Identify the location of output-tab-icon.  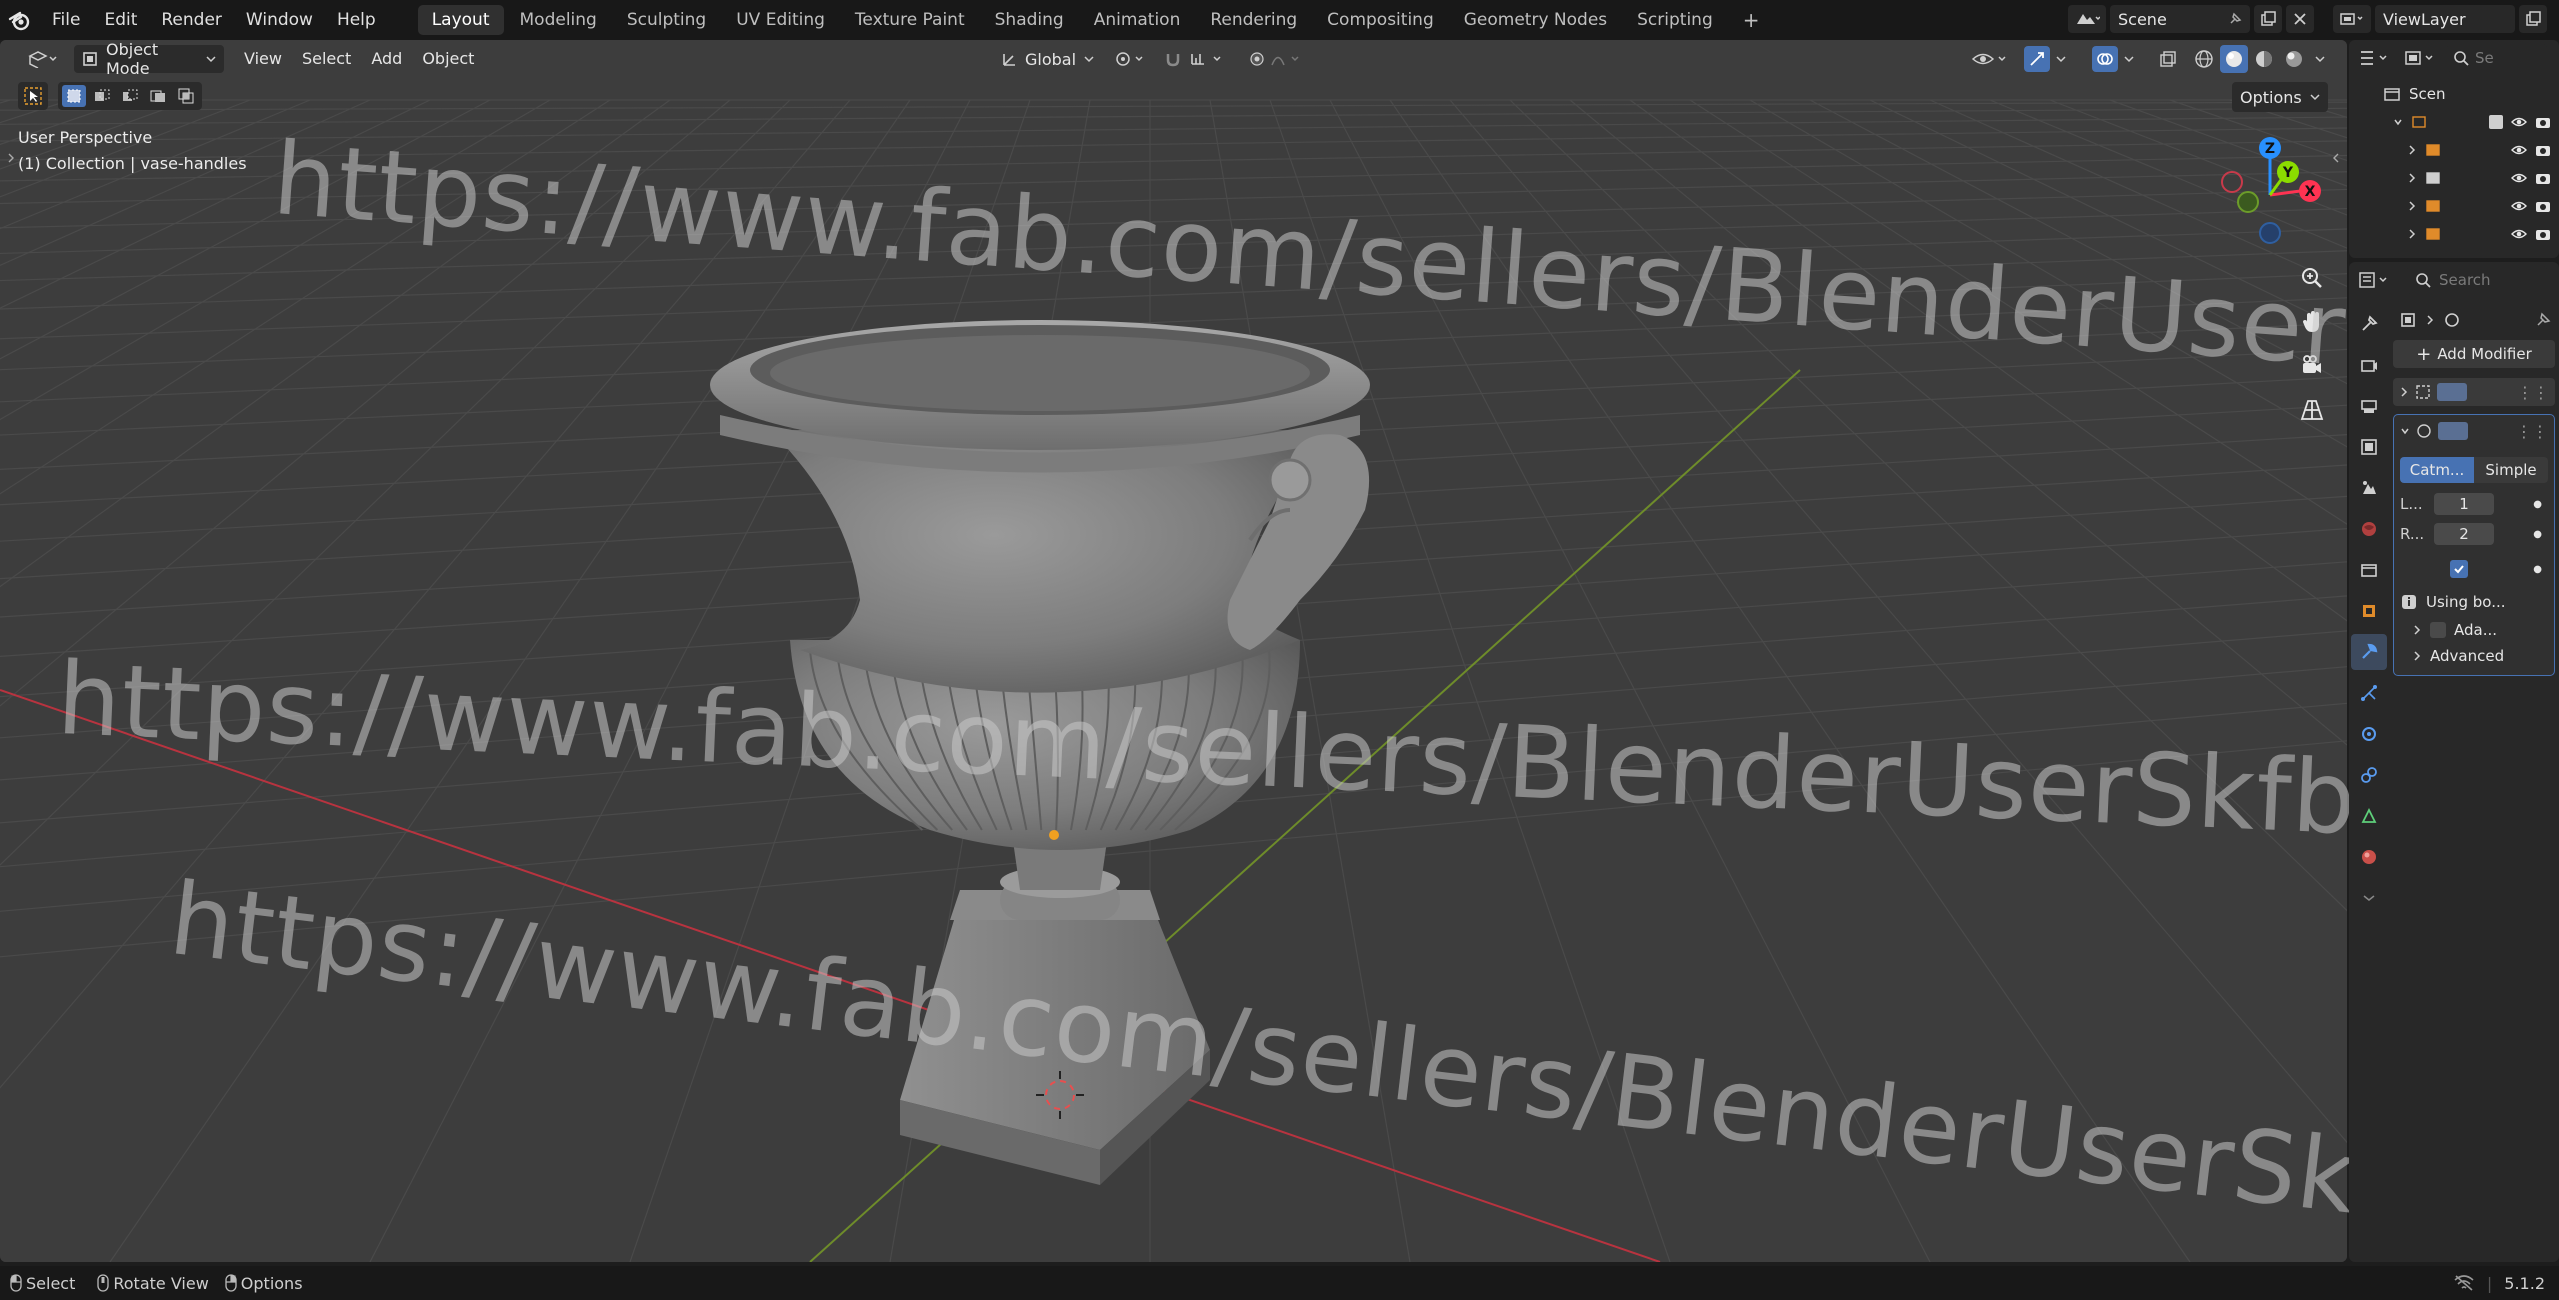
(2369, 406).